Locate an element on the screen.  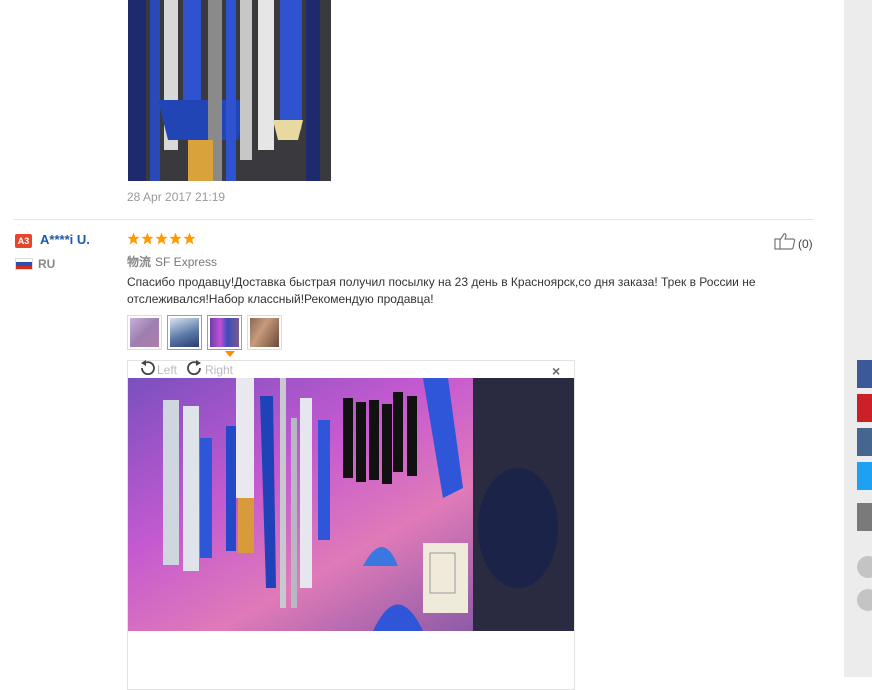
rotate-left-label: Left is located at coordinates (167, 369).